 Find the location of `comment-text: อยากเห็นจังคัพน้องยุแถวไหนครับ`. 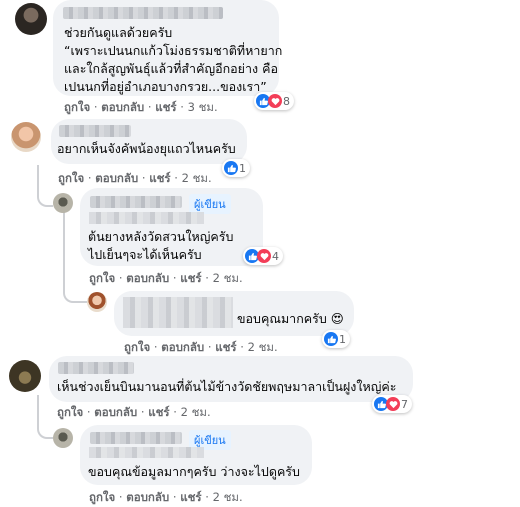

comment-text: อยากเห็นจังคัพน้องยุแถวไหนครับ is located at coordinates (146, 148).